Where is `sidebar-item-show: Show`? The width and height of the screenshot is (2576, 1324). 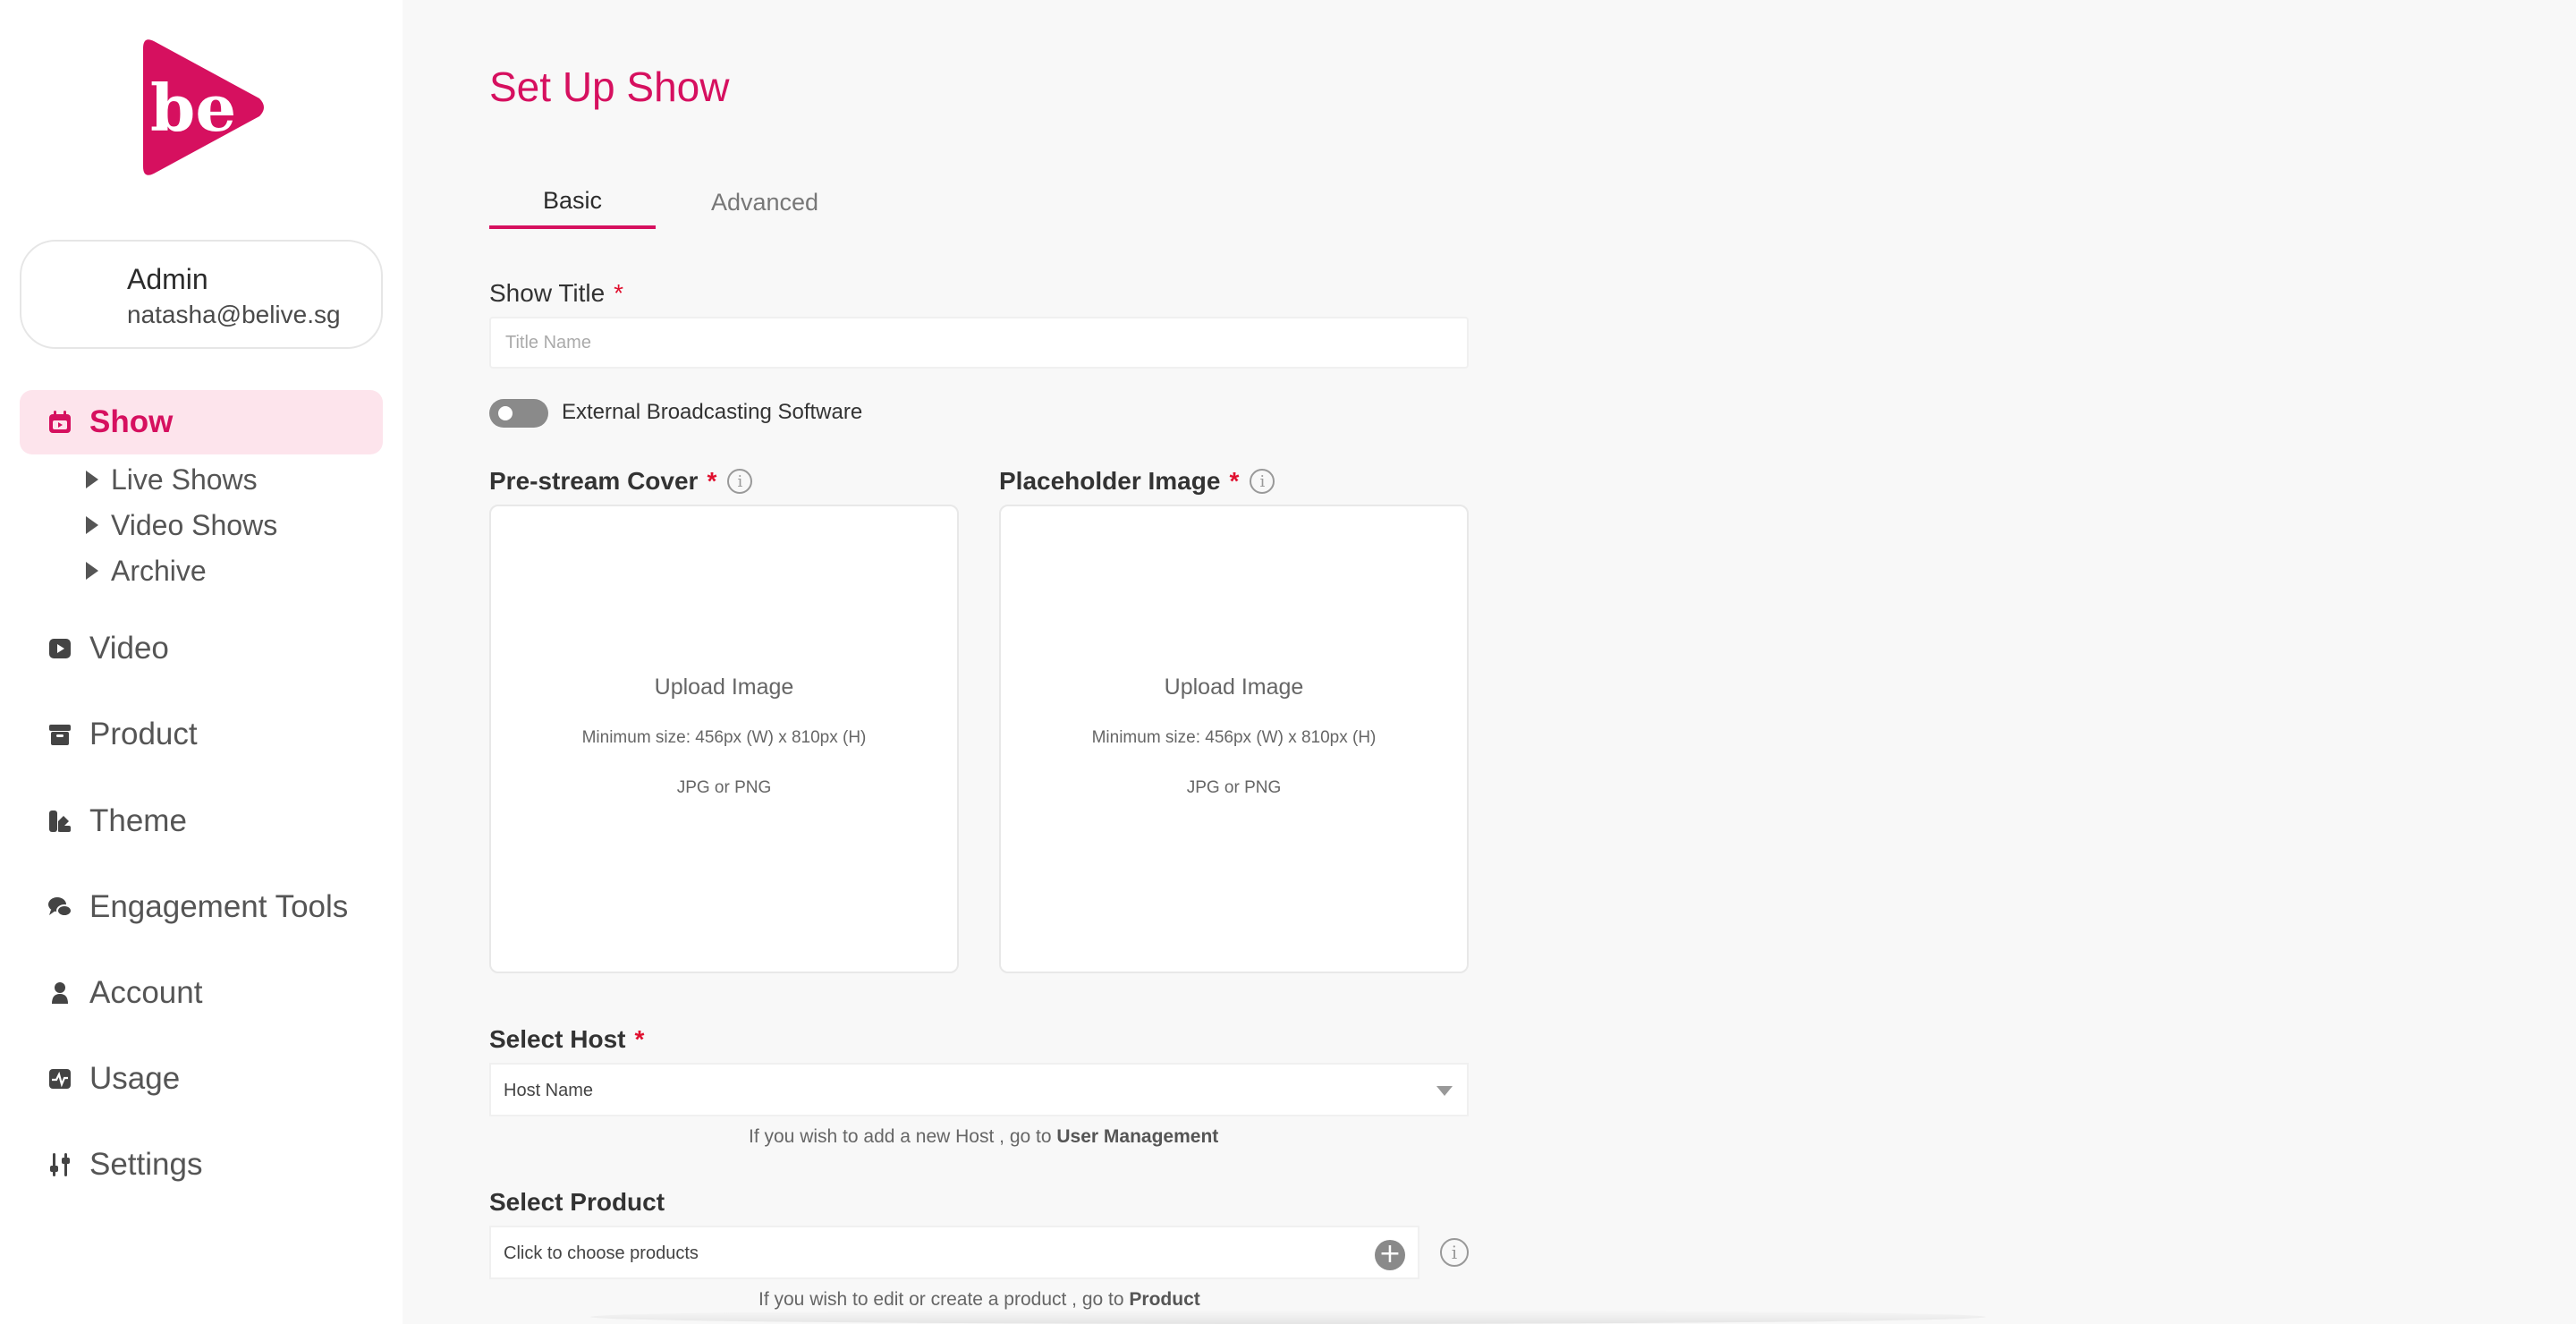 sidebar-item-show: Show is located at coordinates (201, 422).